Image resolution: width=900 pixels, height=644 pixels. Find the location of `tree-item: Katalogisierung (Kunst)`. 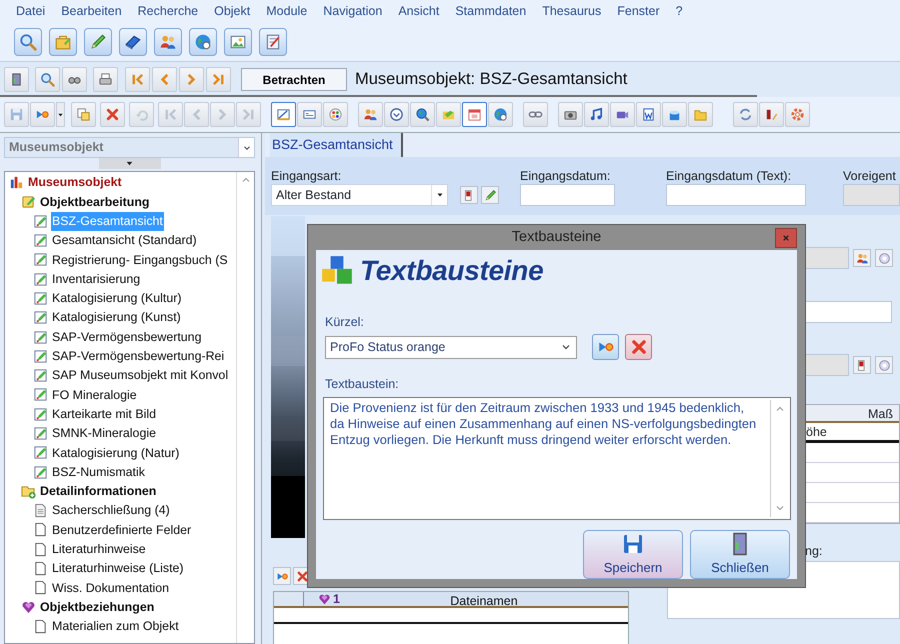

tree-item: Katalogisierung (Kunst) is located at coordinates (116, 318).